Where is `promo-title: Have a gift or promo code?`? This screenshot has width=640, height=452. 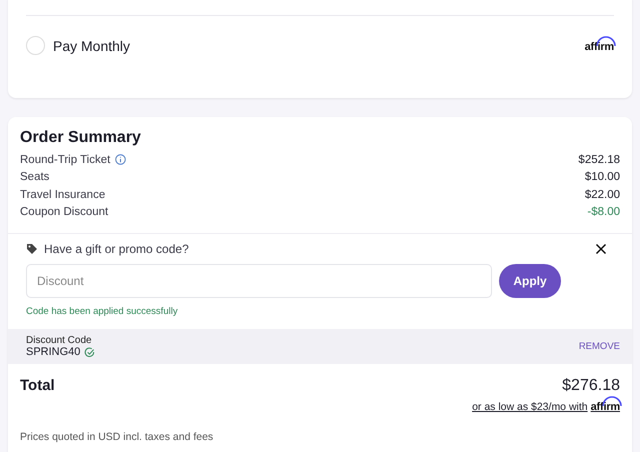 promo-title: Have a gift or promo code? is located at coordinates (116, 249).